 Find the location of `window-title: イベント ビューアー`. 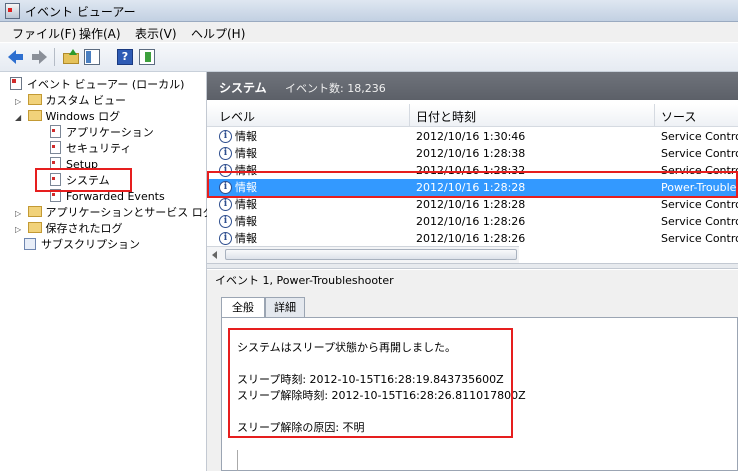

window-title: イベント ビューアー is located at coordinates (80, 12).